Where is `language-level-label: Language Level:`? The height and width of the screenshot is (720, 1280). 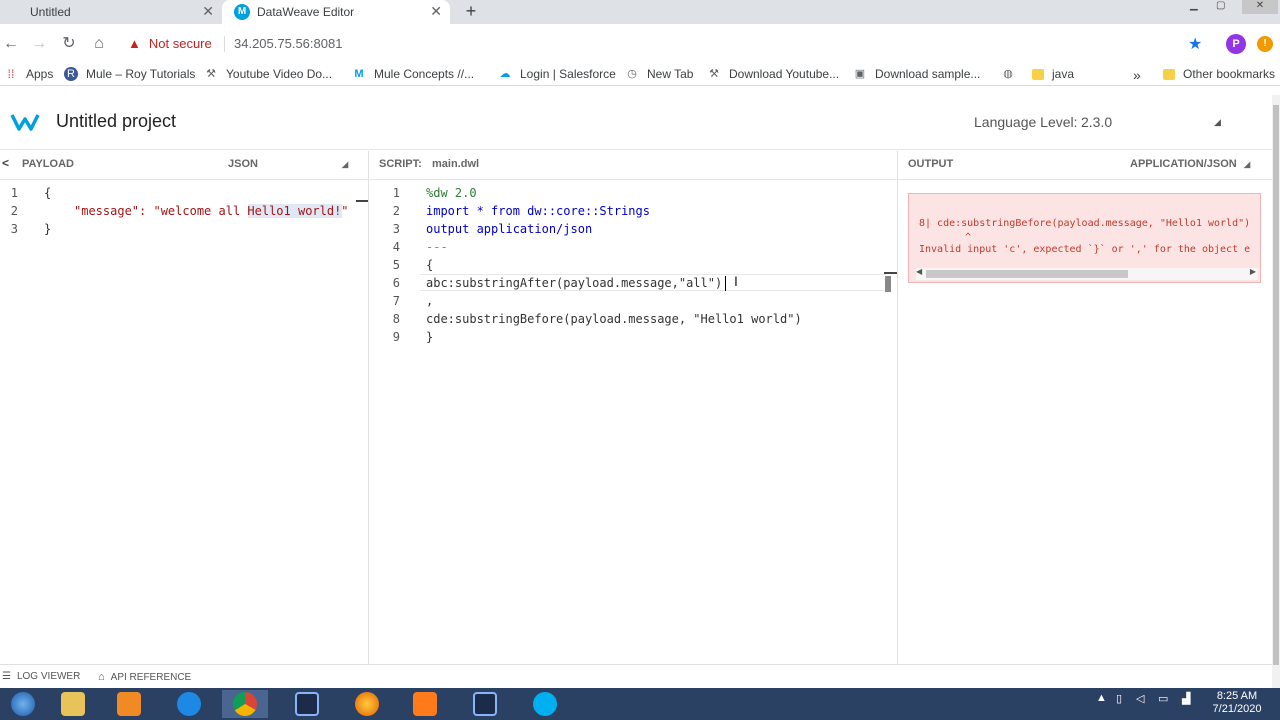
language-level-label: Language Level: is located at coordinates (1026, 122).